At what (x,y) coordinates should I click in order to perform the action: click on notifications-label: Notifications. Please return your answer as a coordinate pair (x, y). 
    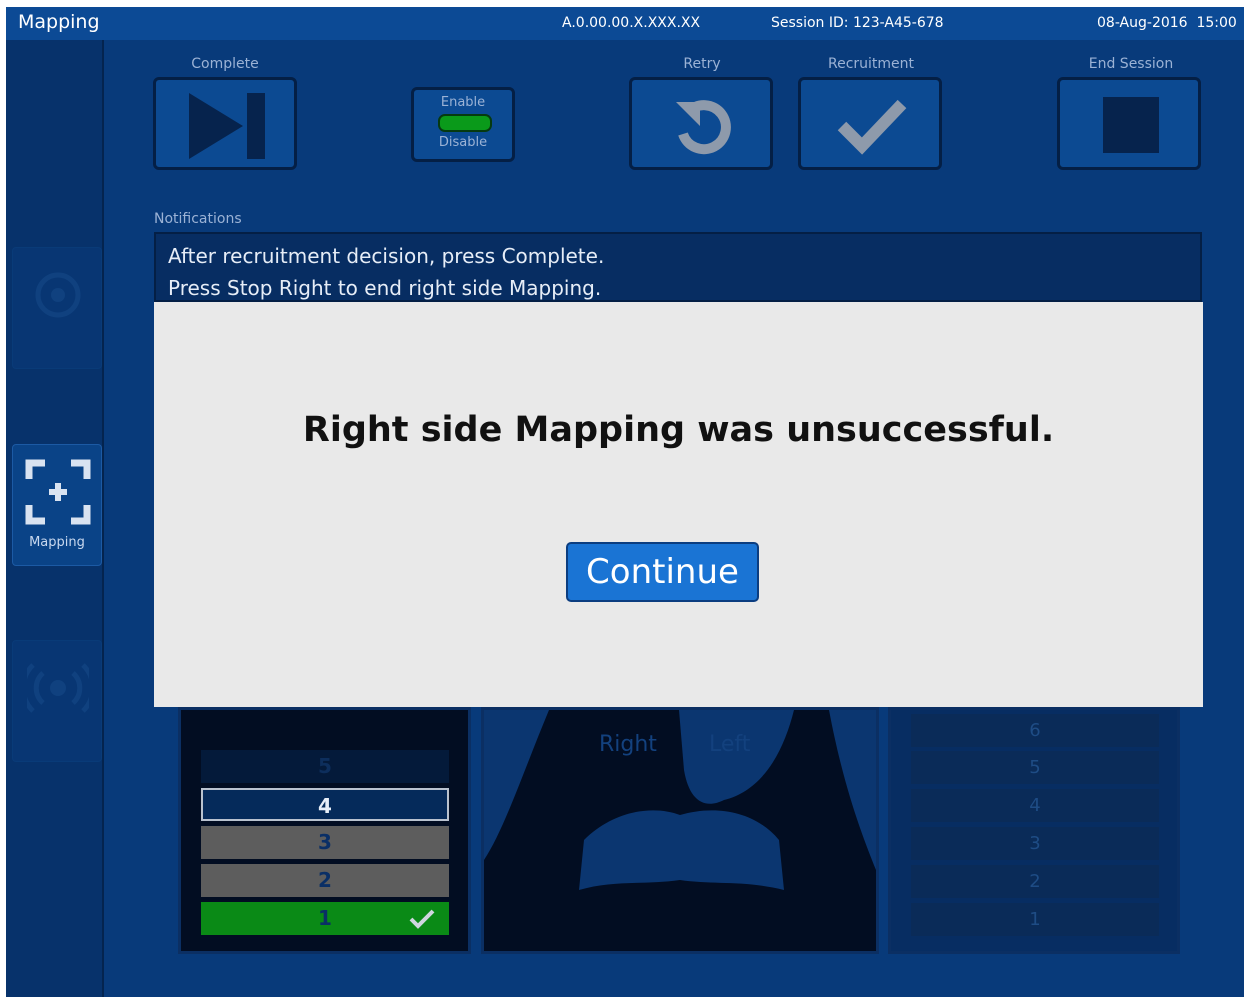
    Looking at the image, I should click on (198, 219).